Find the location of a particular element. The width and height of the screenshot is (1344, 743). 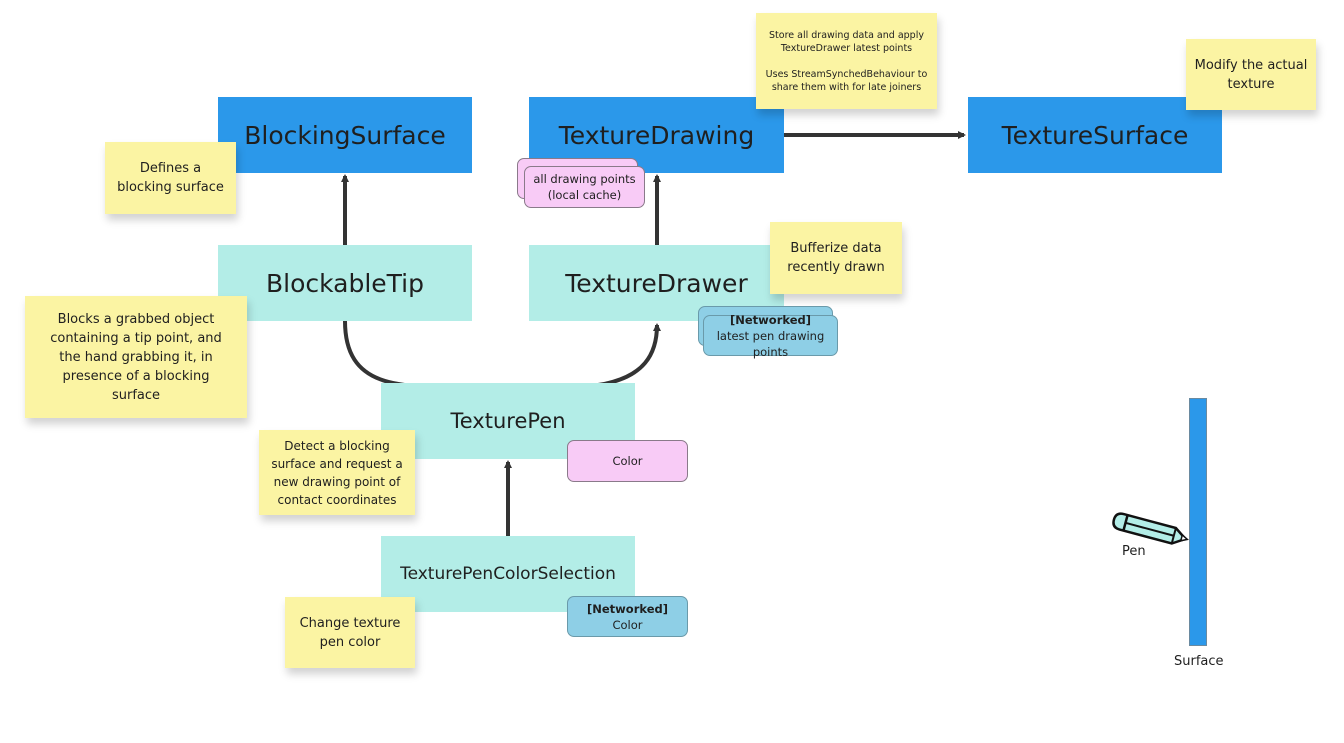

tag-text: latest pen drawing points is located at coordinates (770, 343).